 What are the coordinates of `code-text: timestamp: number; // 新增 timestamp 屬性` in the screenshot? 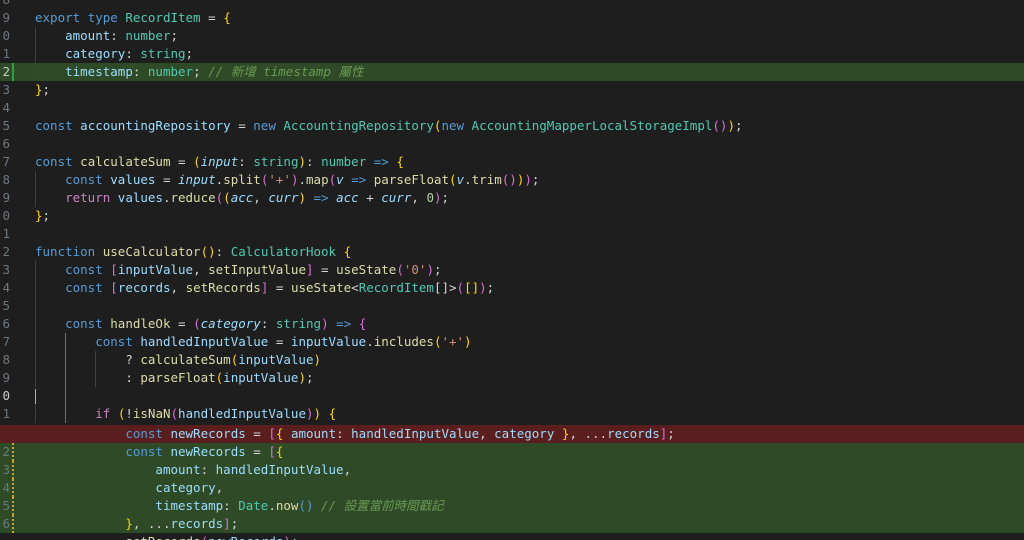 It's located at (214, 71).